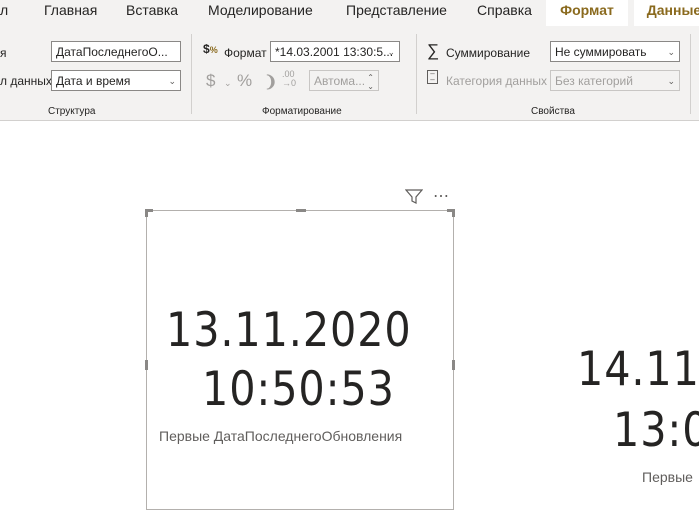  I want to click on tab-help: Справка, so click(504, 13).